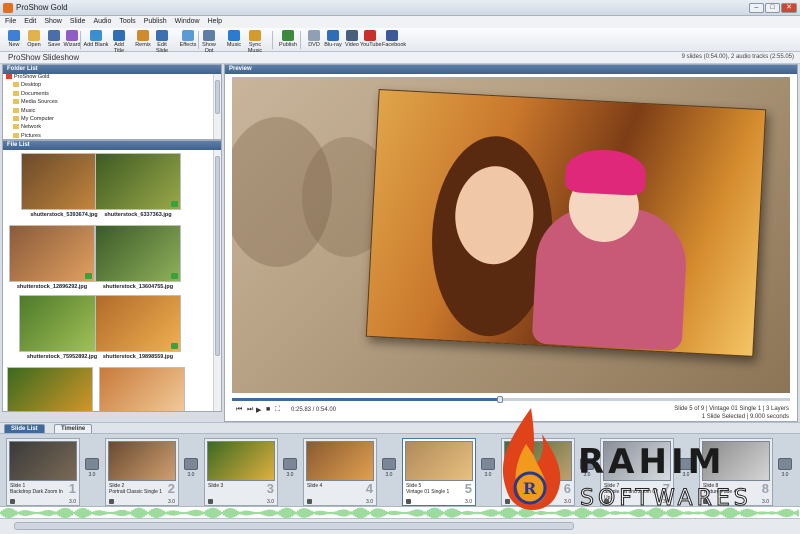  What do you see at coordinates (277, 410) in the screenshot?
I see `fullscreen-button: ⛶` at bounding box center [277, 410].